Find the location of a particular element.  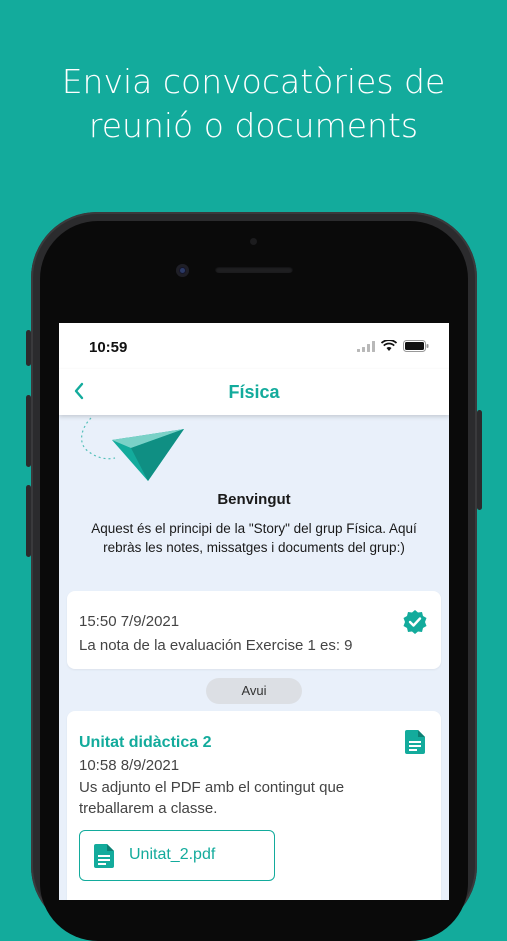

message-datetime: 10:58 8/9/2021 is located at coordinates (129, 765).